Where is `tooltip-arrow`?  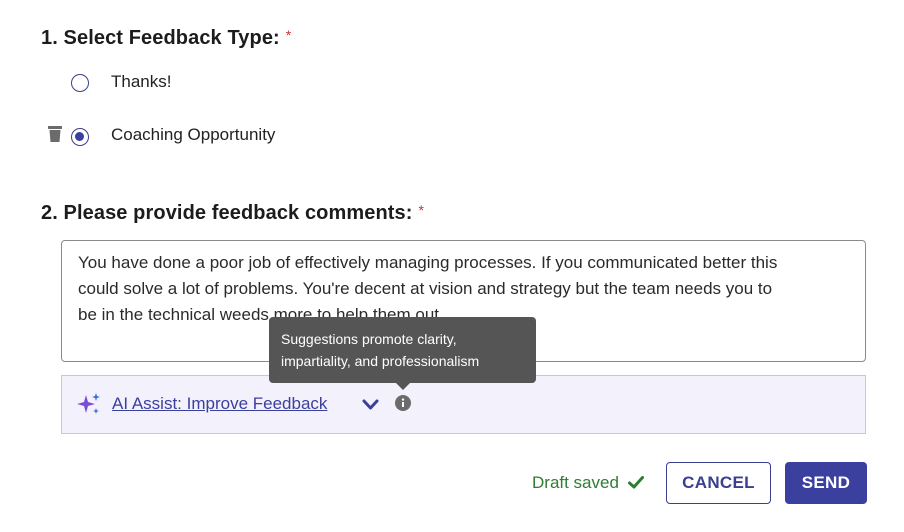 tooltip-arrow is located at coordinates (403, 386).